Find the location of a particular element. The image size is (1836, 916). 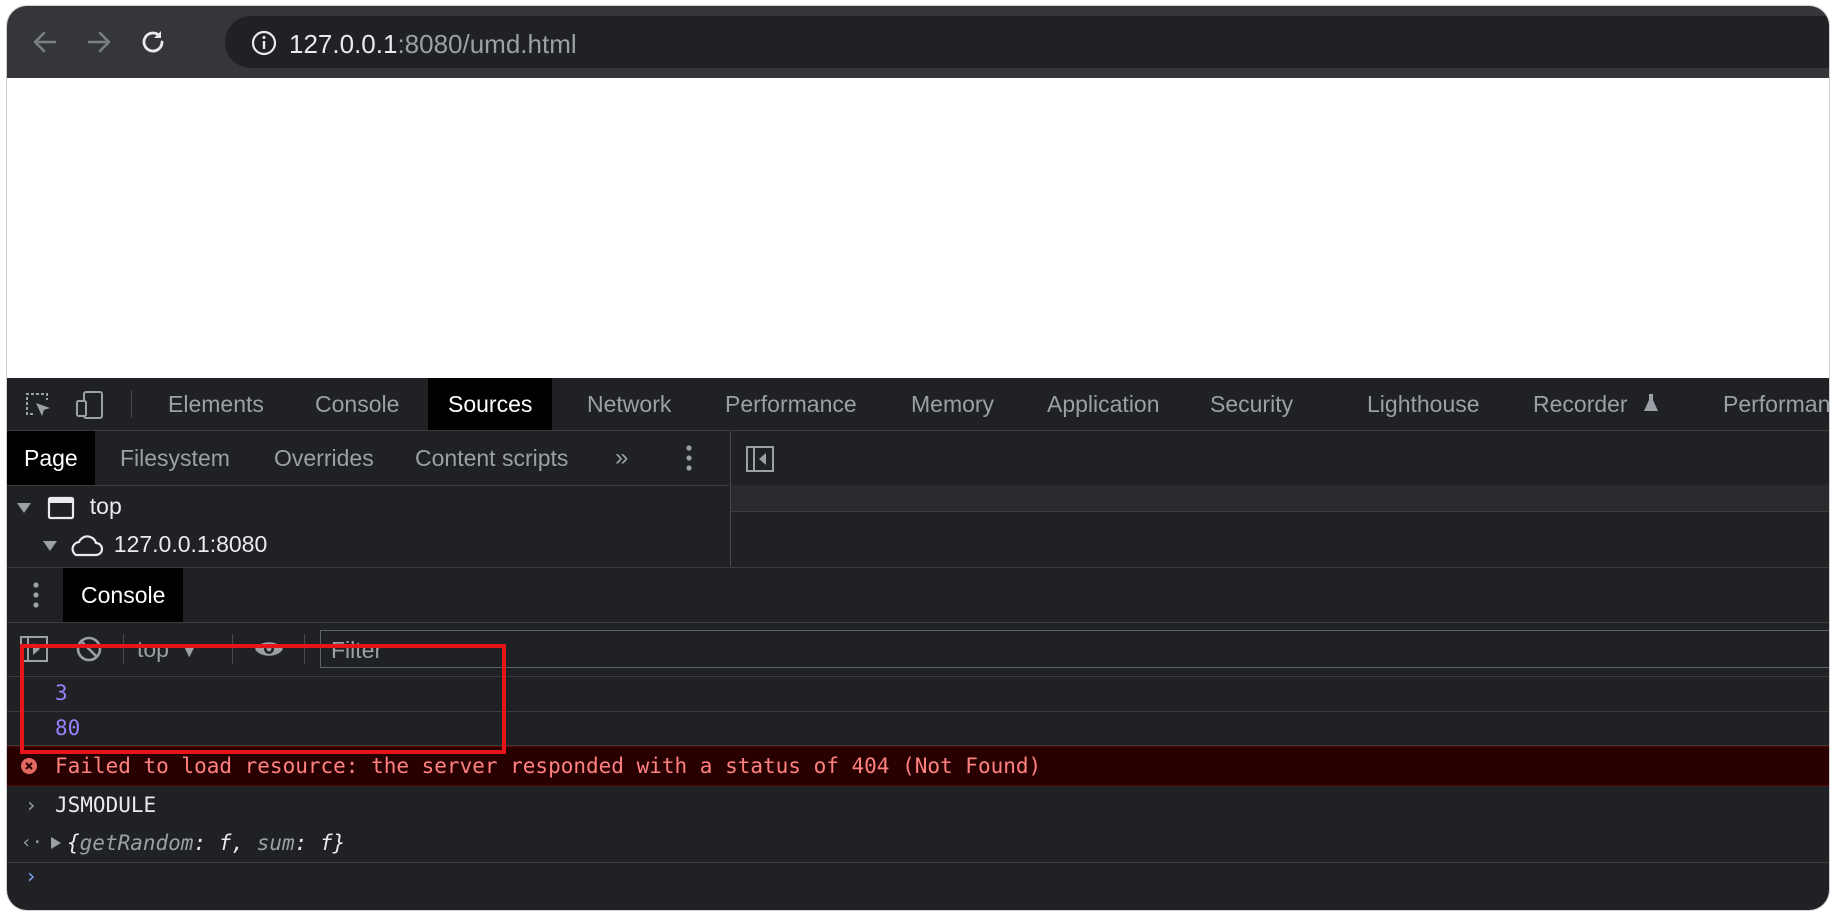

message-text: 80 is located at coordinates (68, 728).